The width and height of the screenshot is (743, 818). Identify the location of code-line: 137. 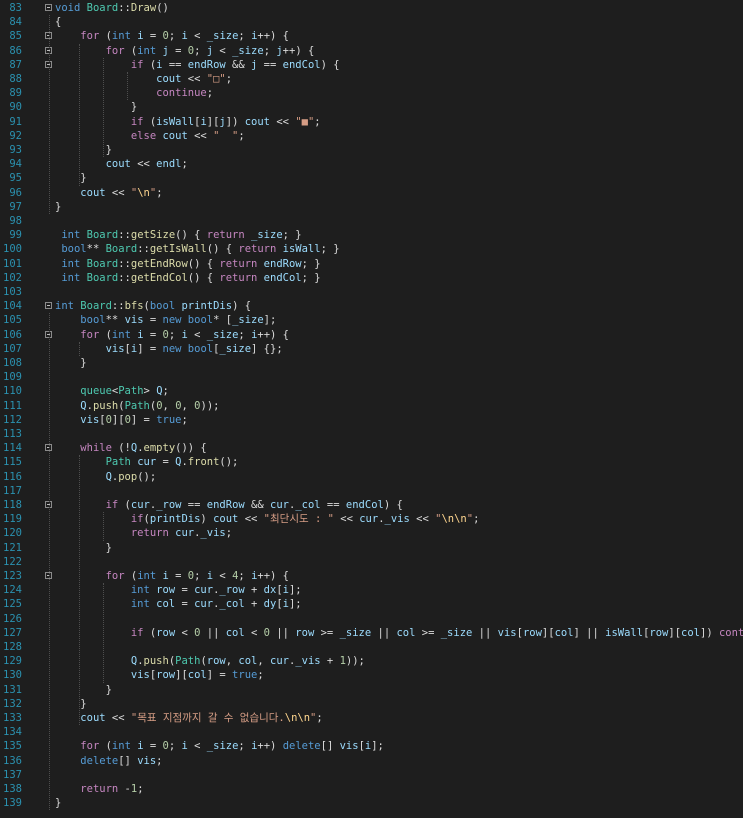
(371, 775).